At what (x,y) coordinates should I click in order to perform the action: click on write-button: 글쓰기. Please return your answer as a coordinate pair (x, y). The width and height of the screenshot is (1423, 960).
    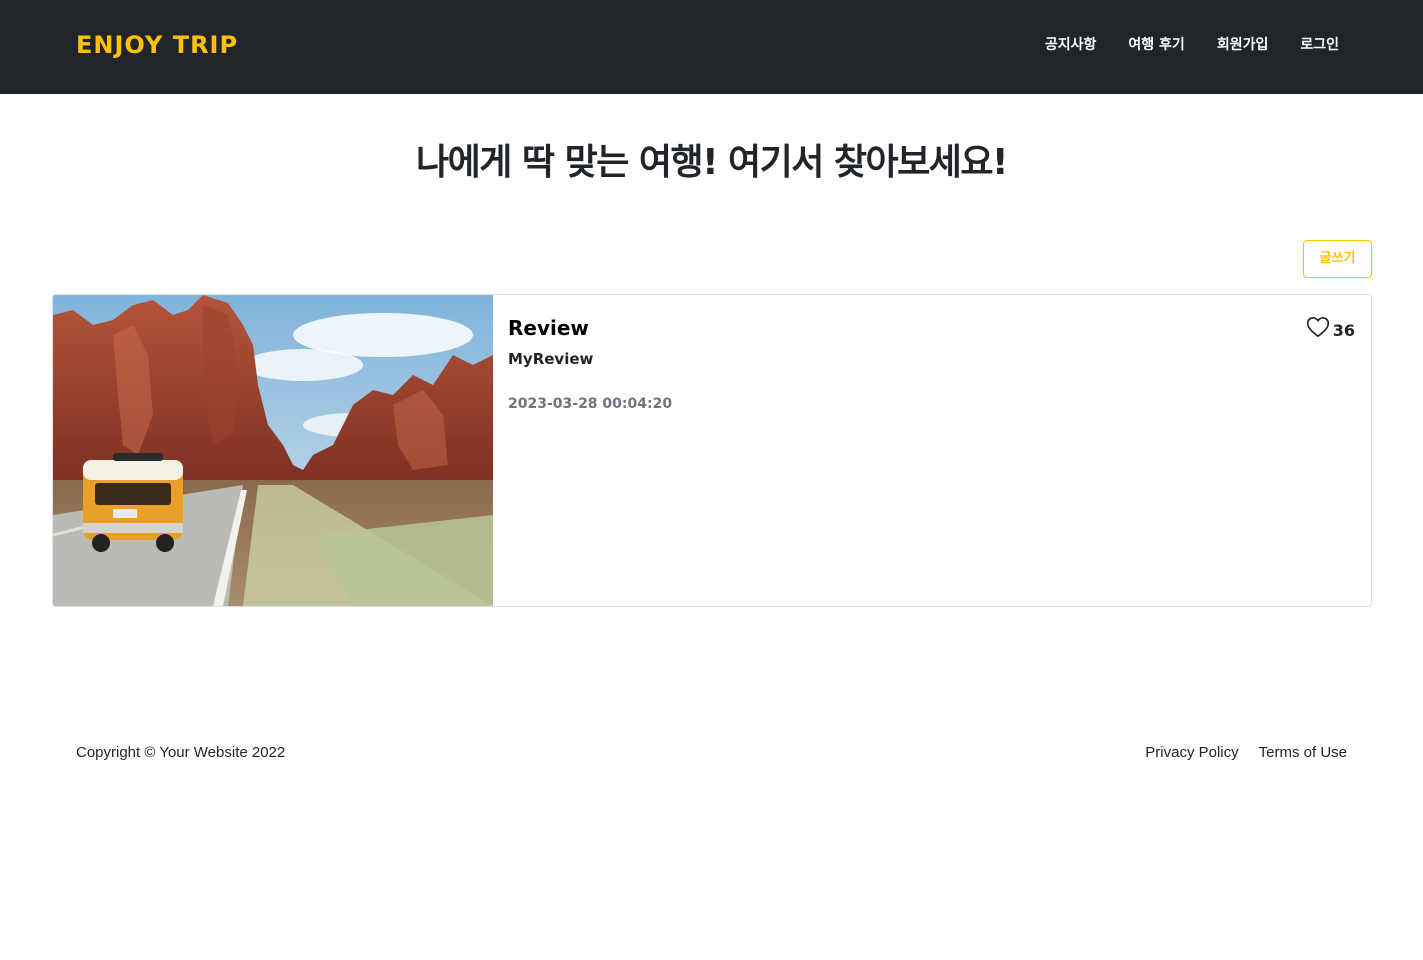
    Looking at the image, I should click on (1337, 259).